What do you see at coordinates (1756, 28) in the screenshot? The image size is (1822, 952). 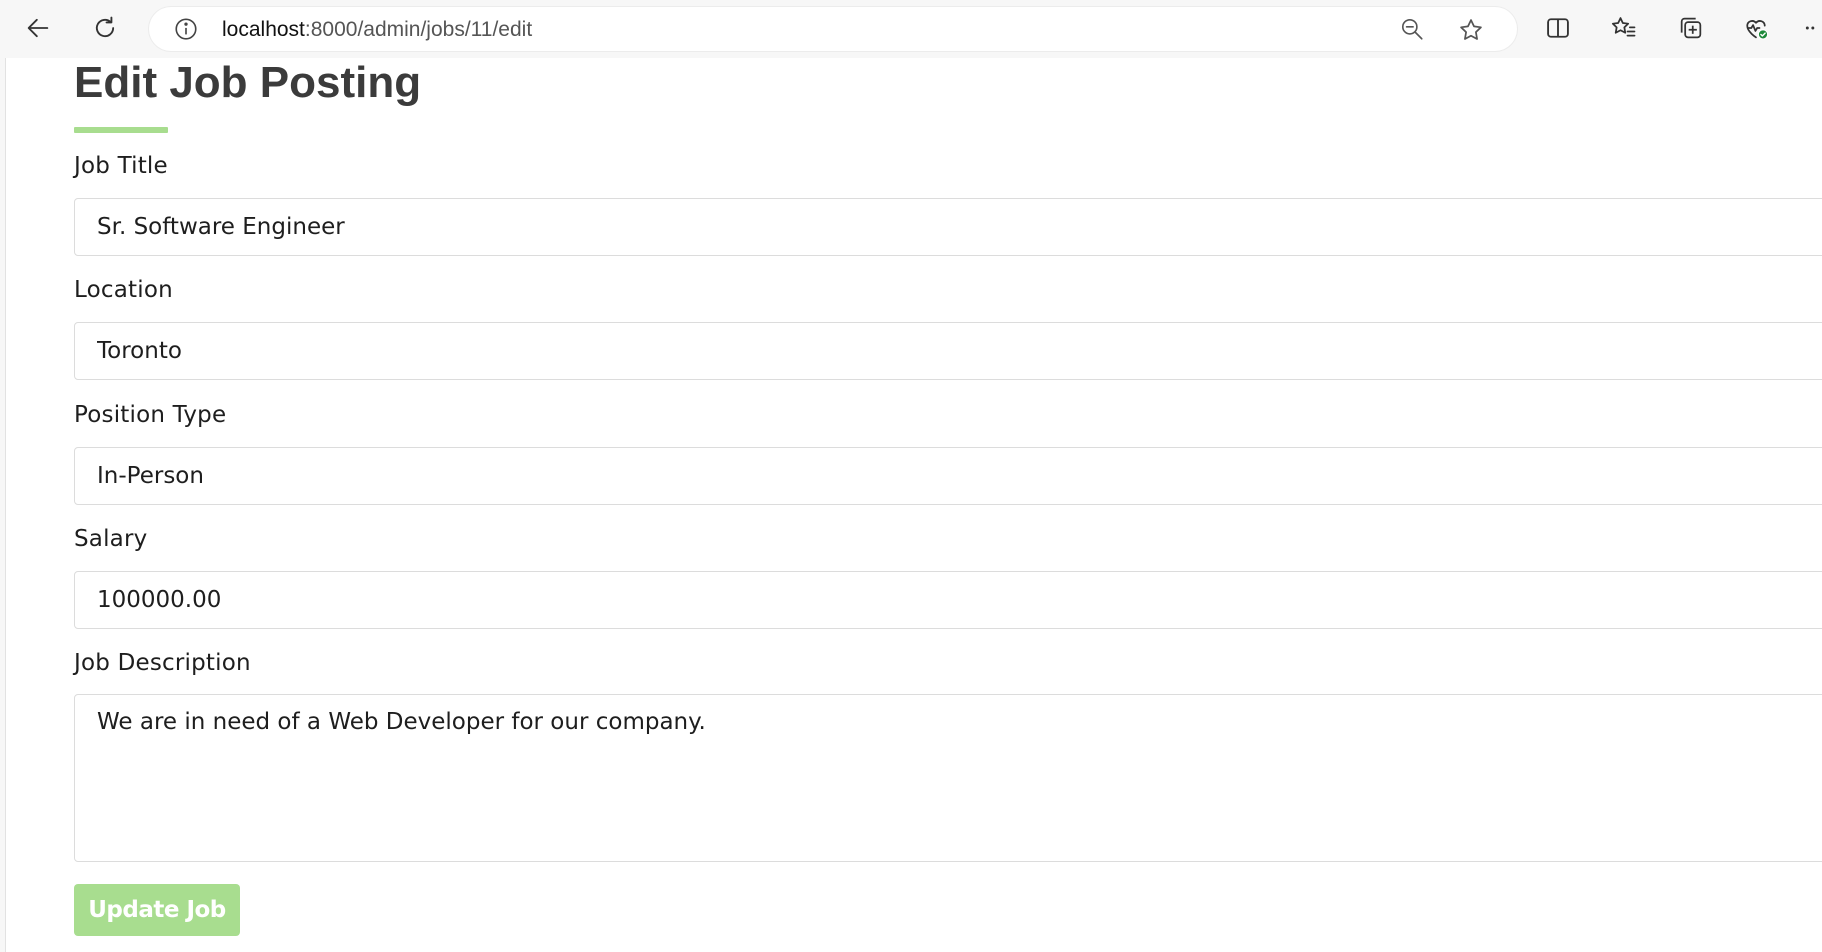 I see `browser-health-icon` at bounding box center [1756, 28].